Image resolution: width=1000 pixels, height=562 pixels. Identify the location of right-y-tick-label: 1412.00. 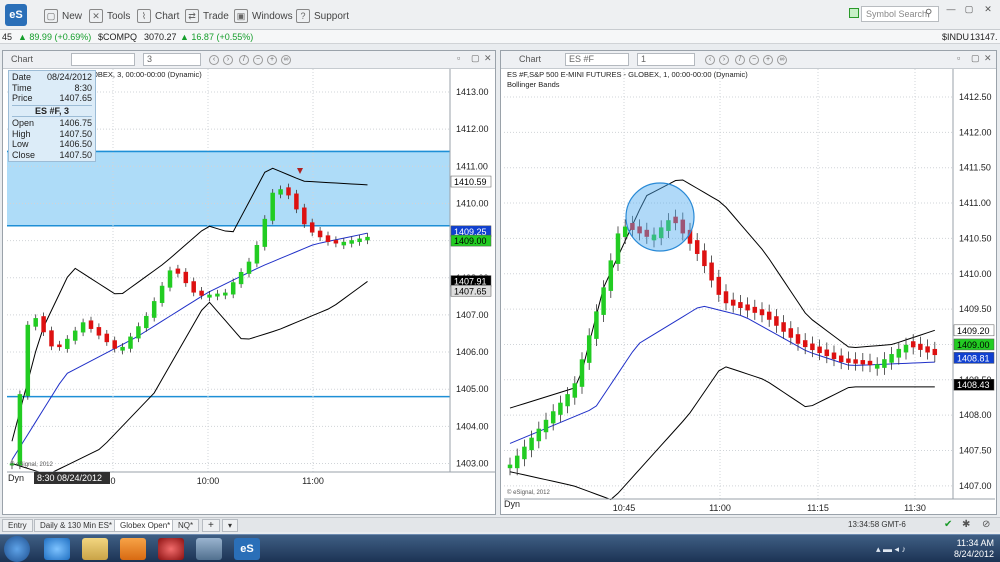
(975, 132).